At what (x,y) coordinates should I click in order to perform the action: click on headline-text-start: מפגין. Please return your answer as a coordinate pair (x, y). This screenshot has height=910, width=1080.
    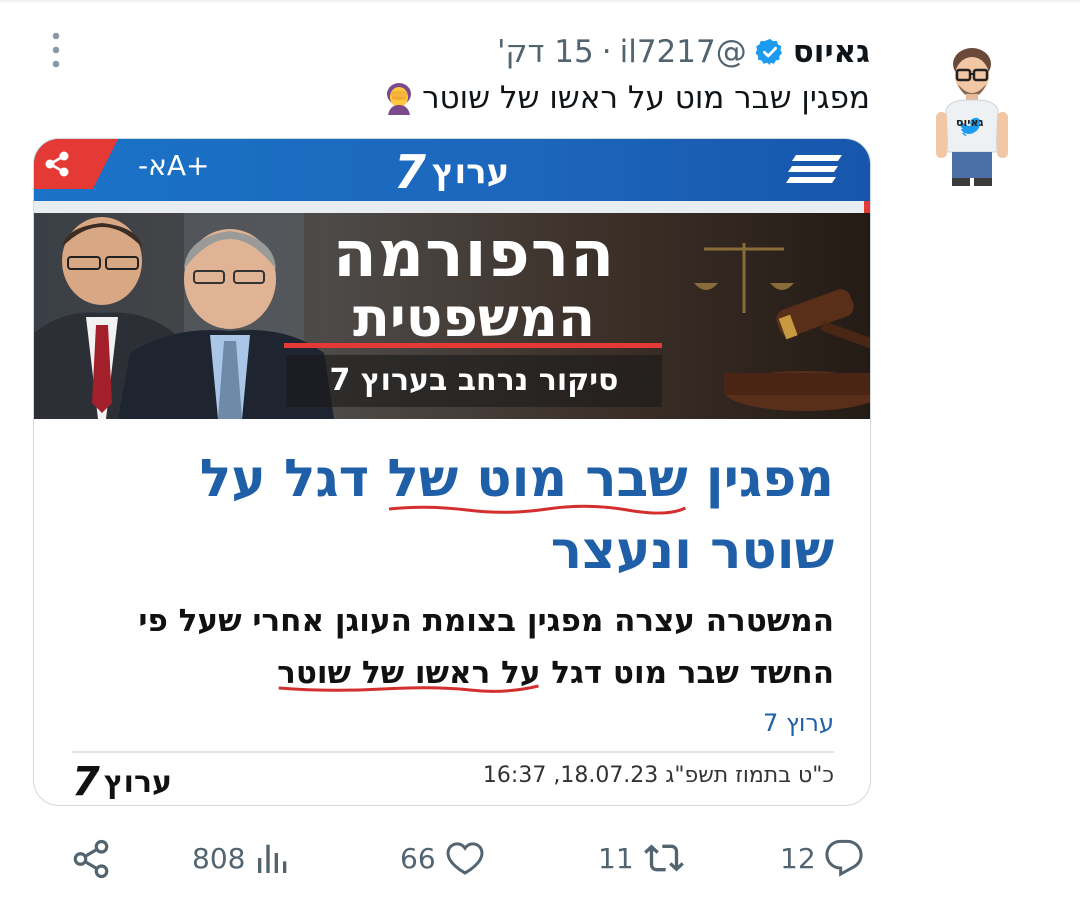
    Looking at the image, I should click on (760, 479).